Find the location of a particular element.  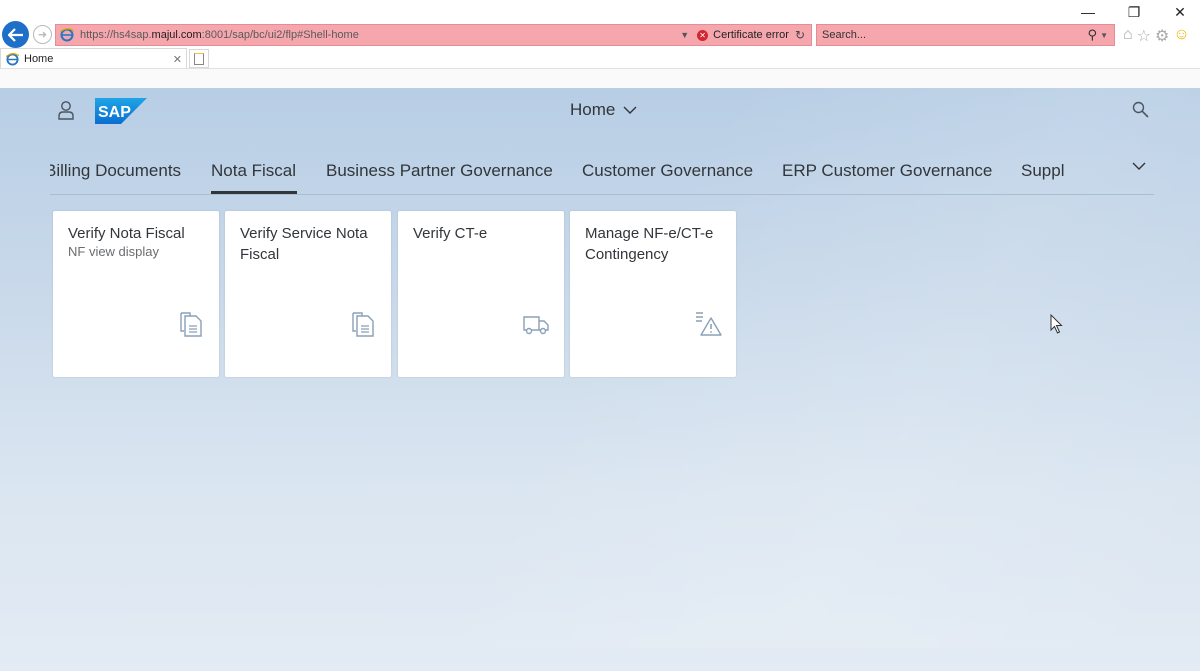

new-tab-icon is located at coordinates (199, 58).